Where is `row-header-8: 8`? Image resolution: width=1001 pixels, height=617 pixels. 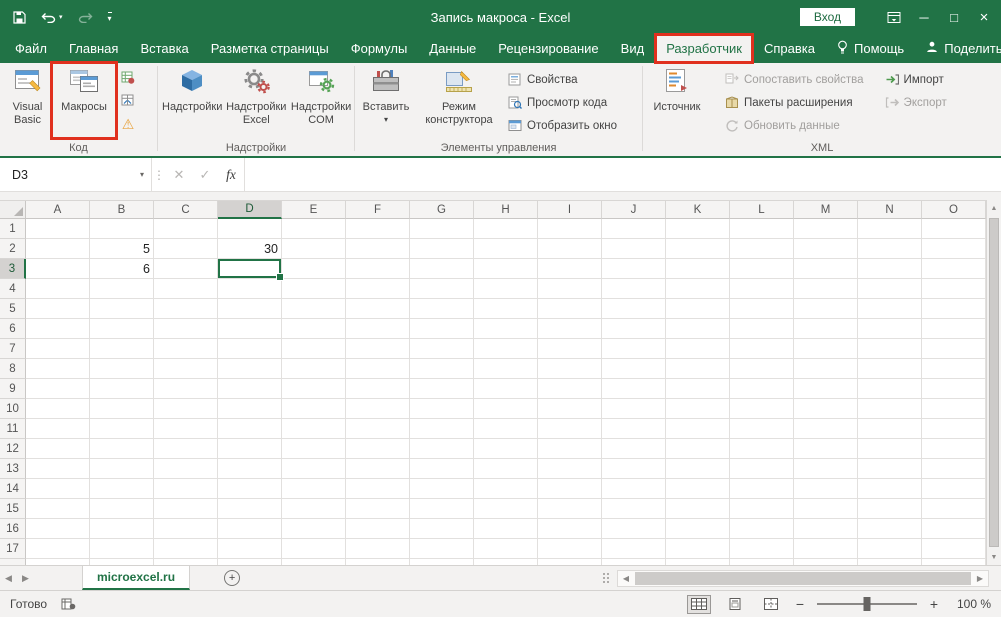 row-header-8: 8 is located at coordinates (13, 369).